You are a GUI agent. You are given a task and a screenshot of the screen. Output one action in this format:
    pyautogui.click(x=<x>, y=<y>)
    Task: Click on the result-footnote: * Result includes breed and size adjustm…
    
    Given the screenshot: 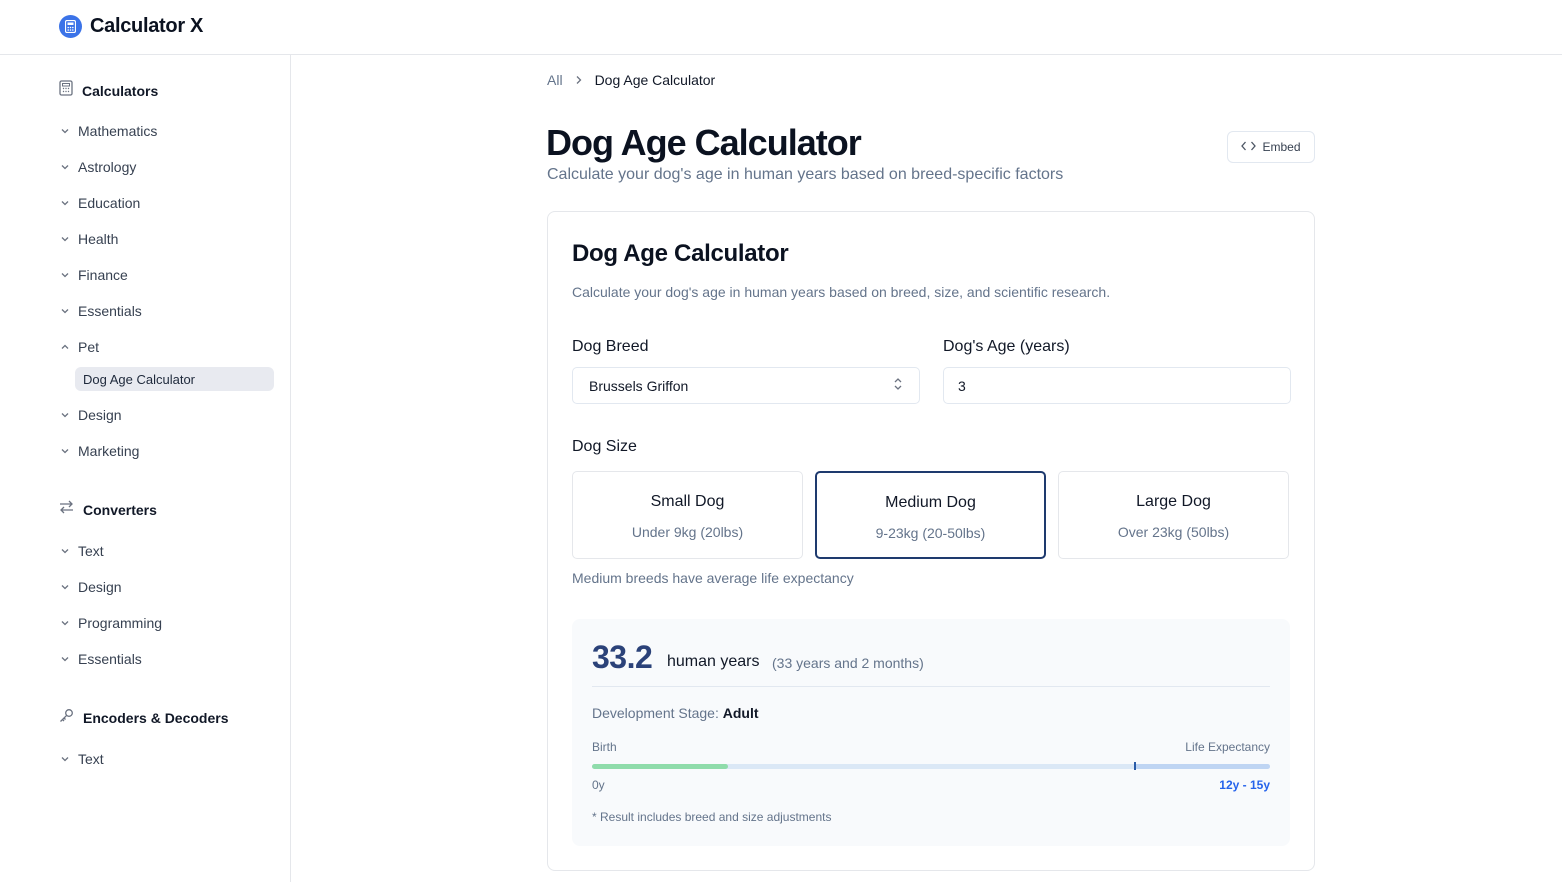 What is the action you would take?
    pyautogui.click(x=712, y=817)
    